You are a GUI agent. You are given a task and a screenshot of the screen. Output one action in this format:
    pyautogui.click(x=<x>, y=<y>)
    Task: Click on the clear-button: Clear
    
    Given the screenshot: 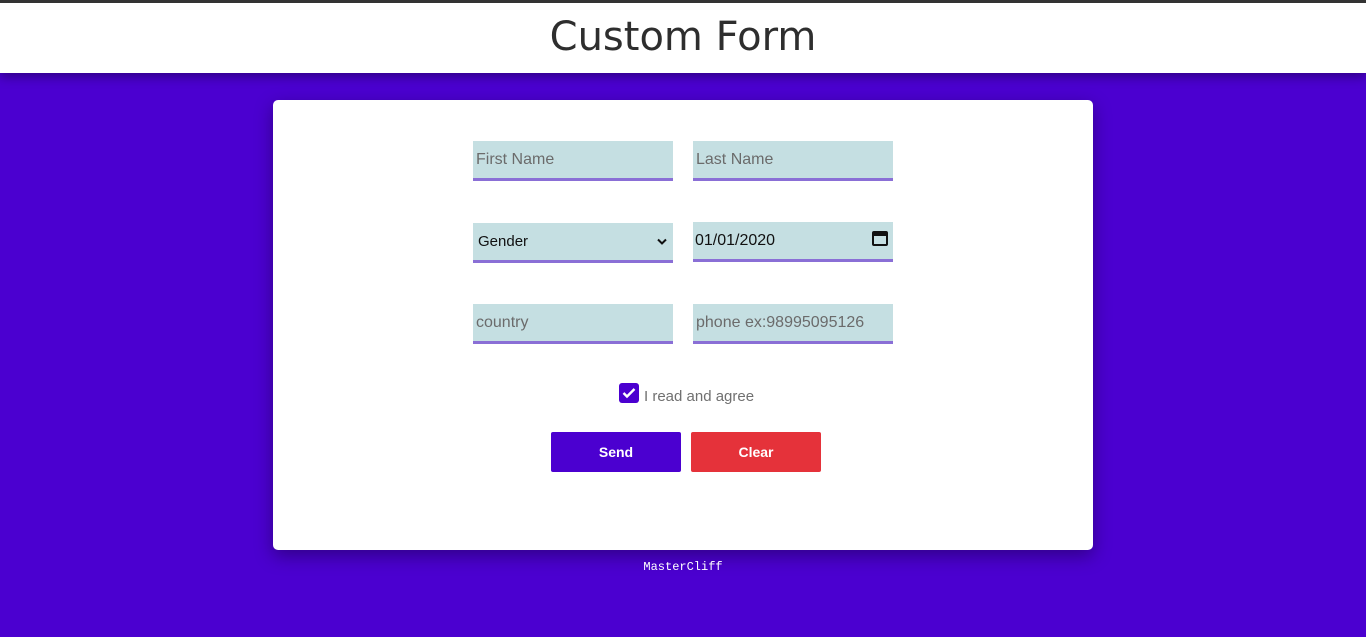 What is the action you would take?
    pyautogui.click(x=756, y=452)
    